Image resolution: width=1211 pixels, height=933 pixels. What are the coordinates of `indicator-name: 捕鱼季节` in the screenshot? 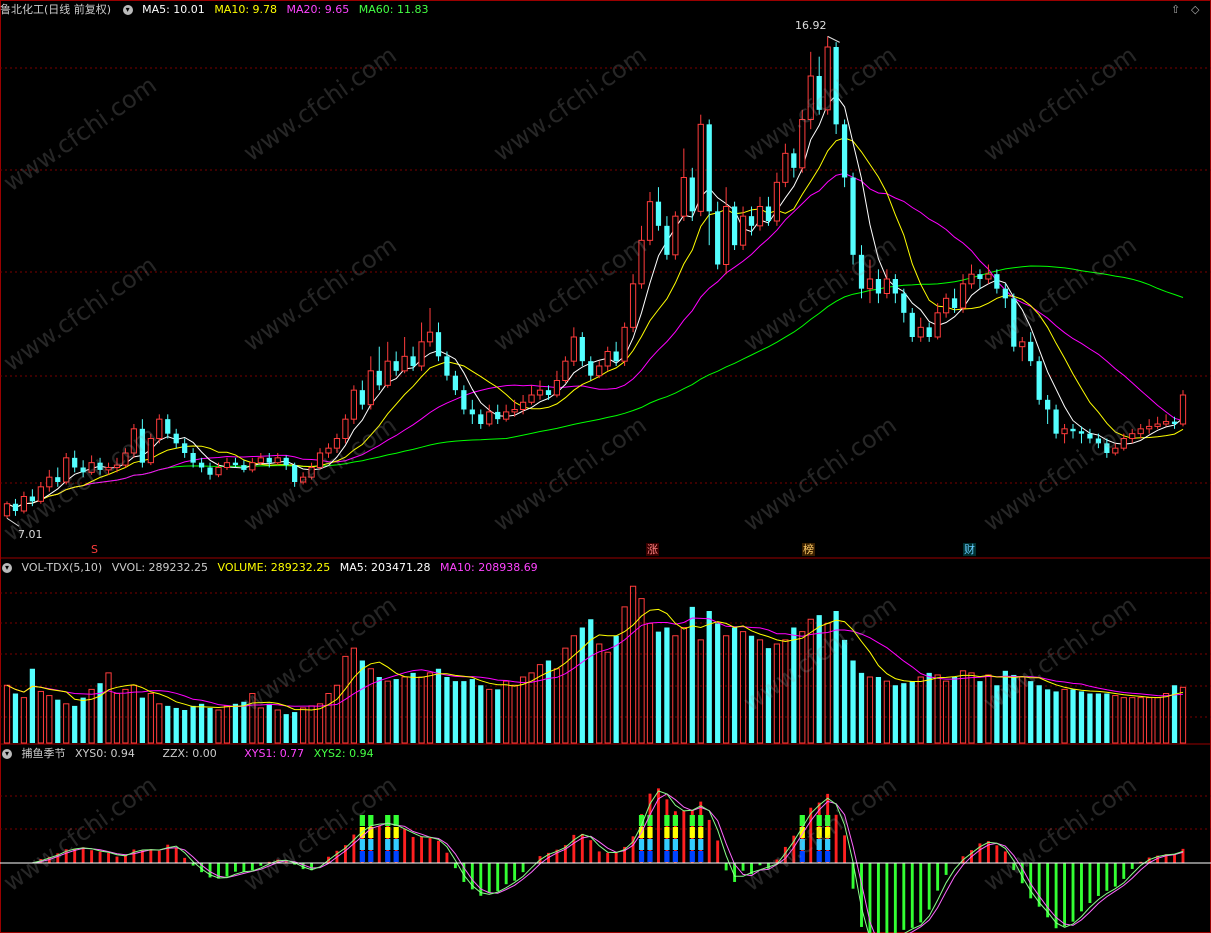 It's located at (44, 753).